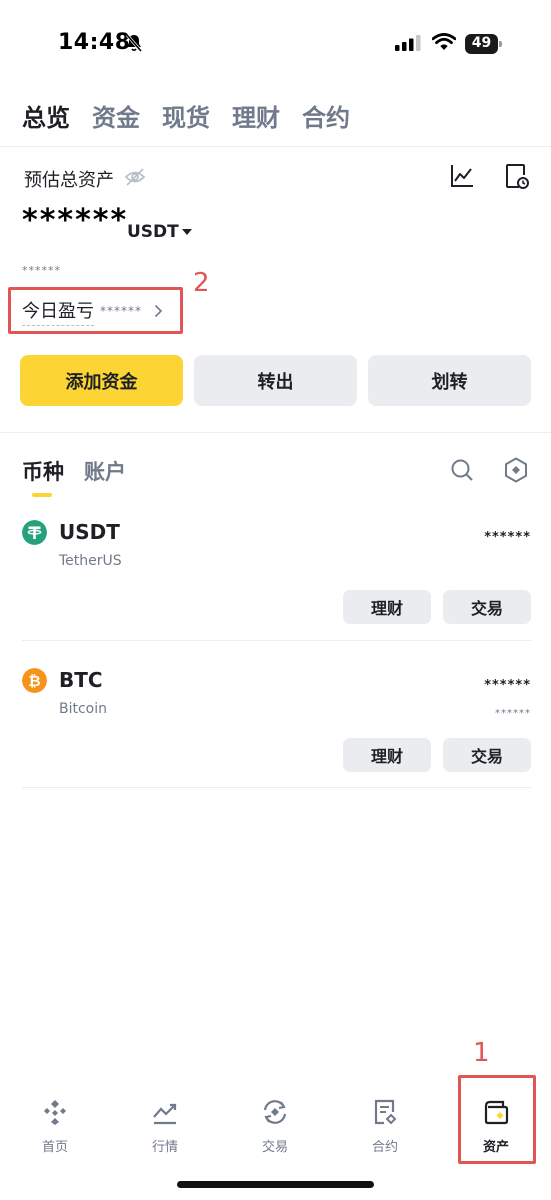  What do you see at coordinates (90, 561) in the screenshot?
I see `asset-name: TetherUS` at bounding box center [90, 561].